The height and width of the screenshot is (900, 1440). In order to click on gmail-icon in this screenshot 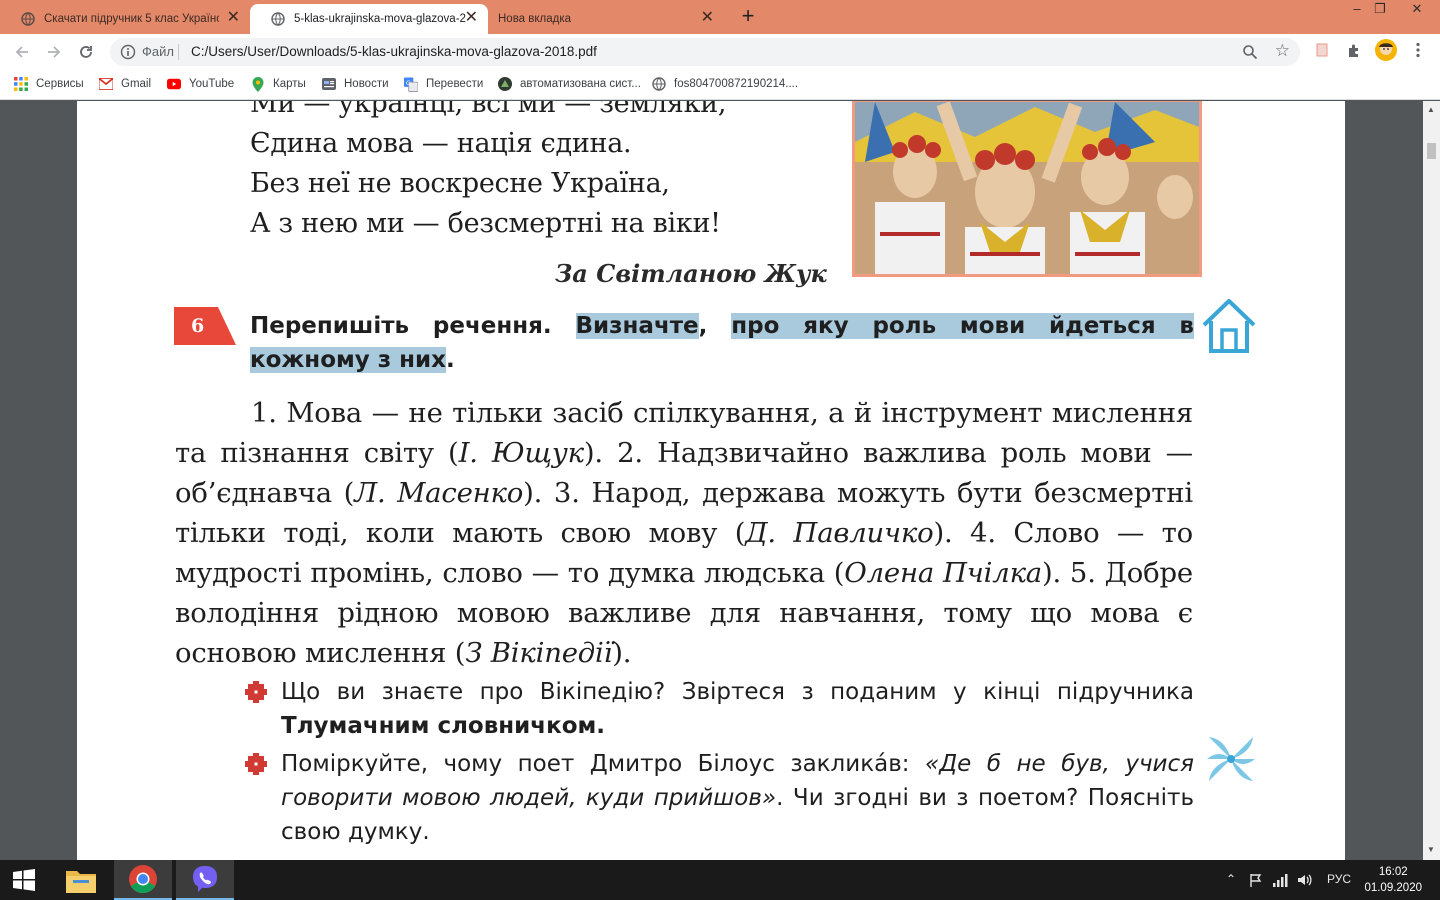, I will do `click(106, 84)`.